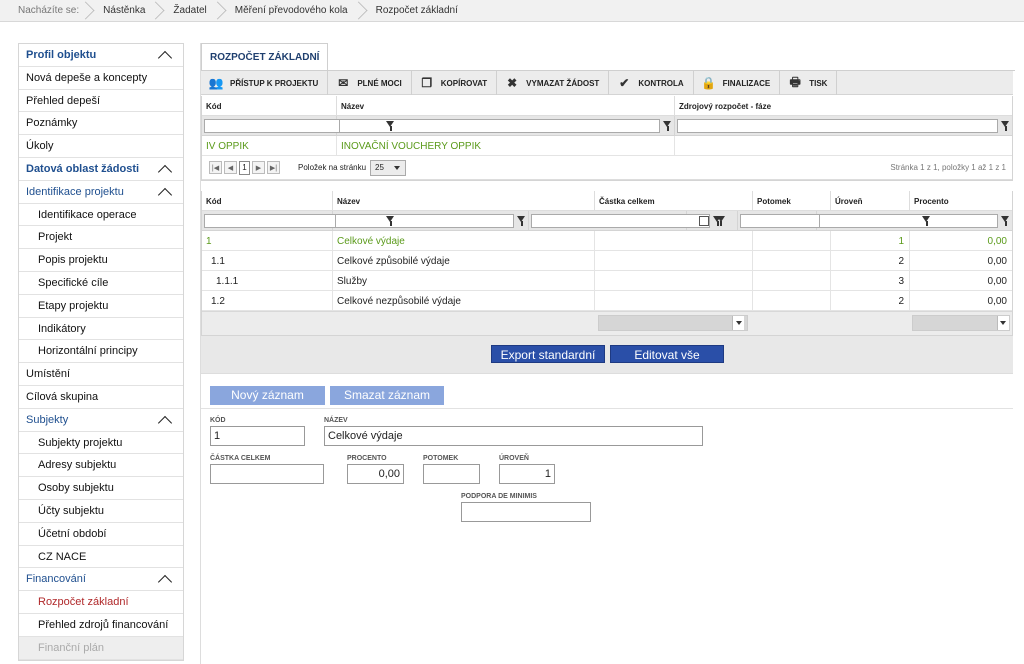 This screenshot has width=1024, height=664. What do you see at coordinates (101, 466) in the screenshot?
I see `sidebar-item-18: Adresy subjektu` at bounding box center [101, 466].